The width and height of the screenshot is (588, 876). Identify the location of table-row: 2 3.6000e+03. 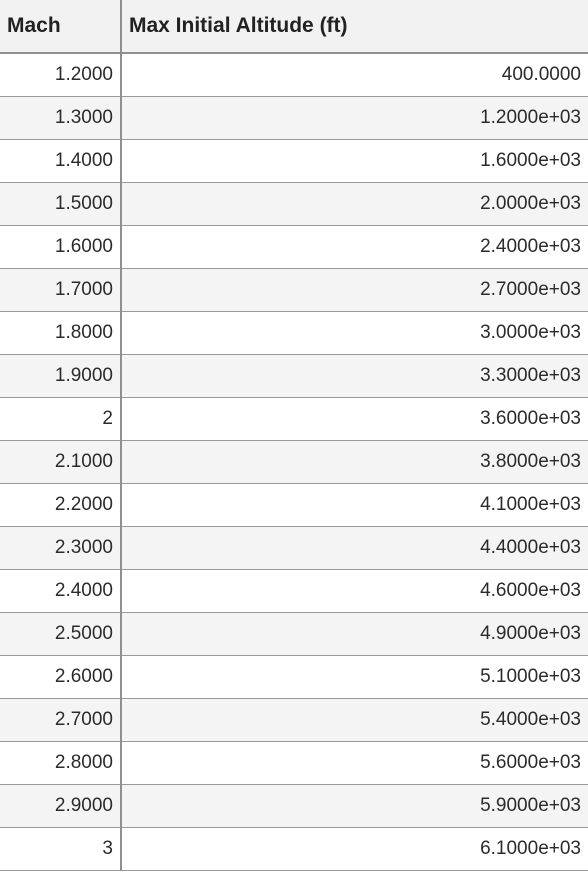
(294, 419).